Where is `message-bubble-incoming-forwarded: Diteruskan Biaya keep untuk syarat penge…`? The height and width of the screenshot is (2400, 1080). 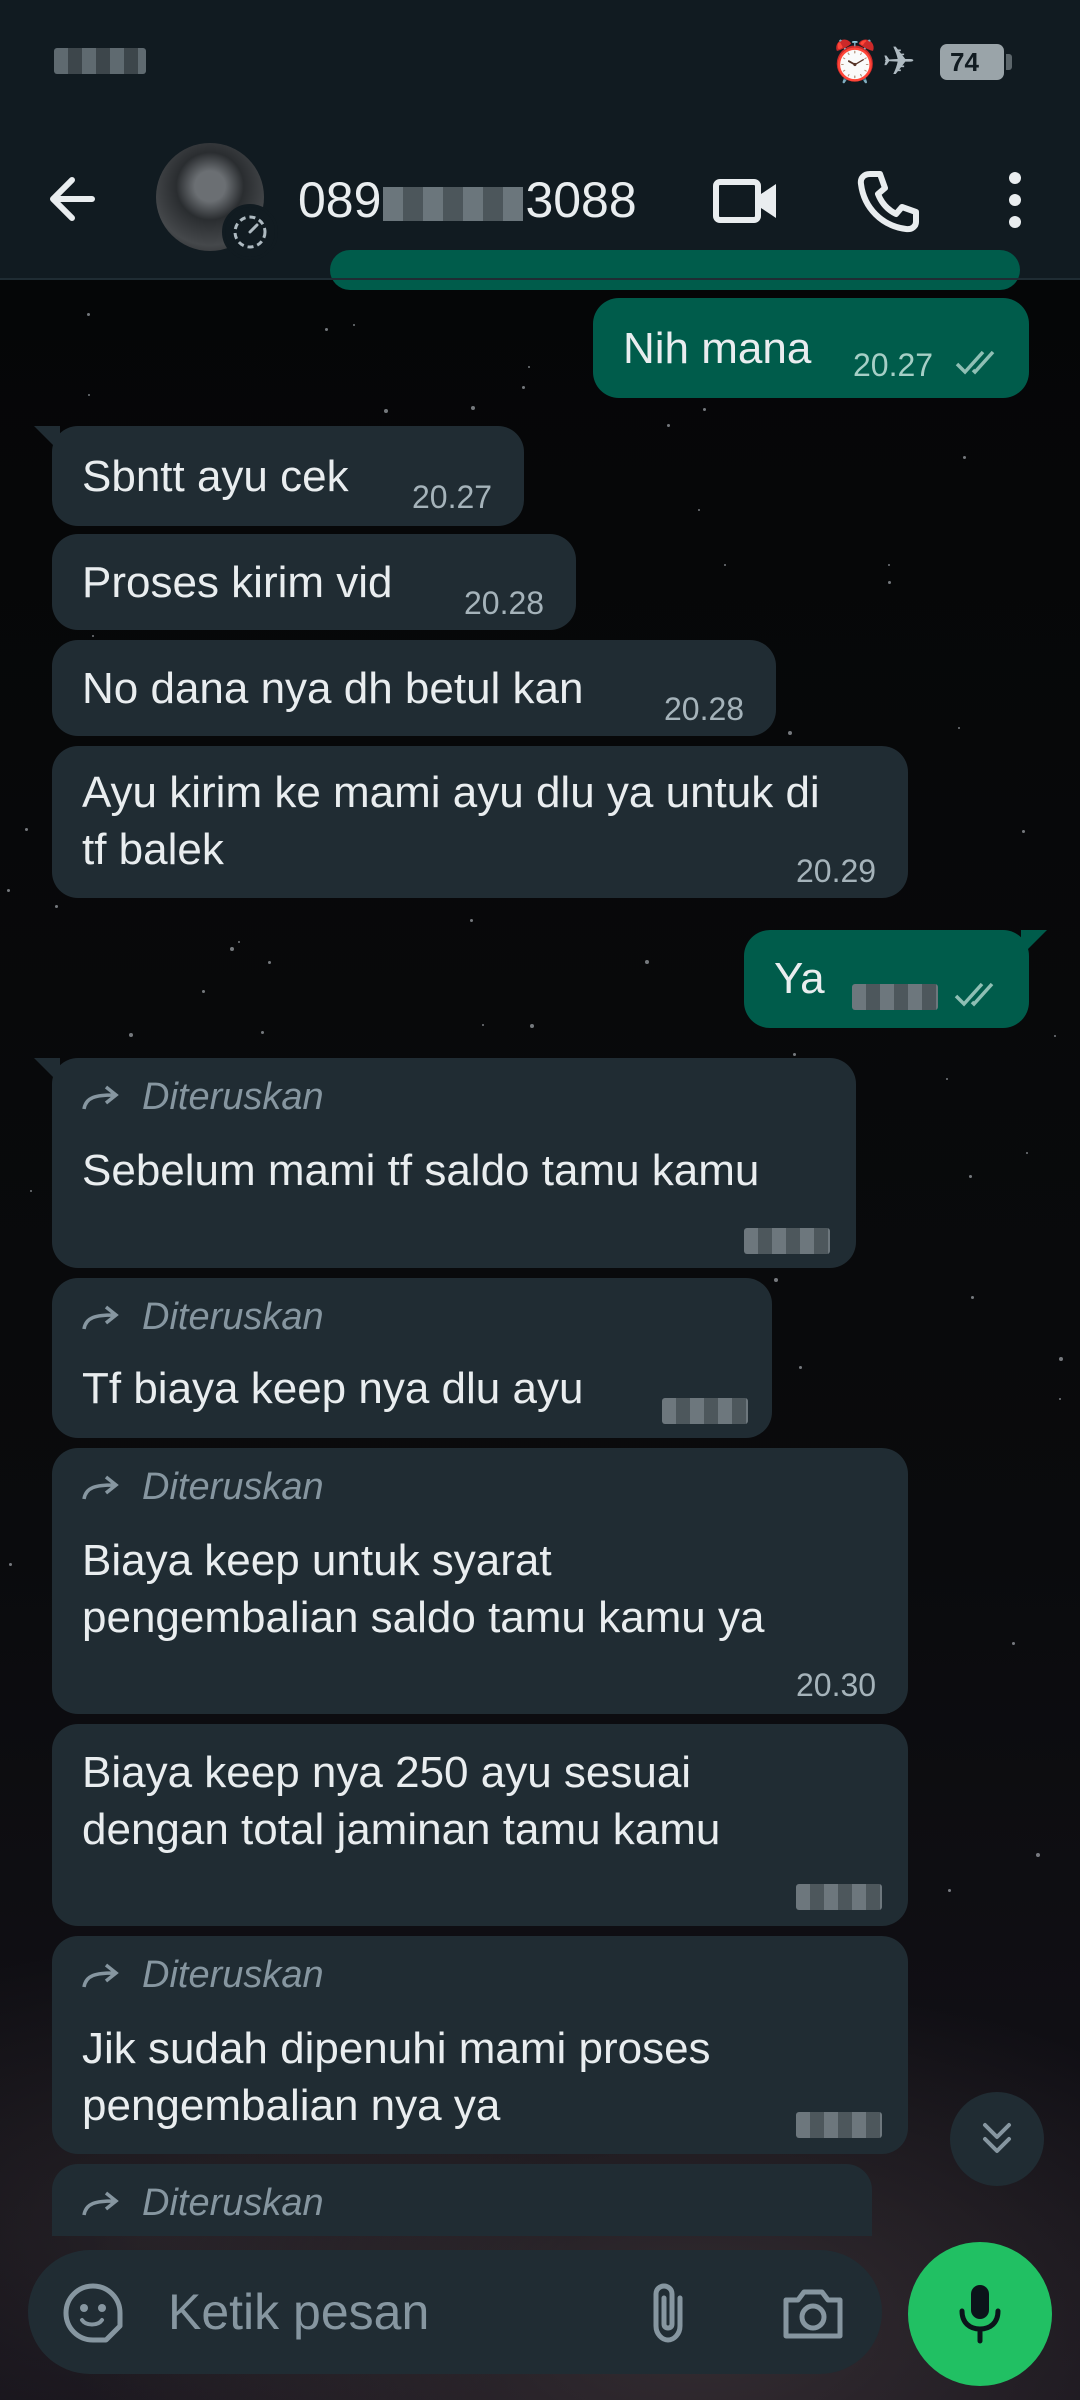 message-bubble-incoming-forwarded: Diteruskan Biaya keep untuk syarat penge… is located at coordinates (480, 1581).